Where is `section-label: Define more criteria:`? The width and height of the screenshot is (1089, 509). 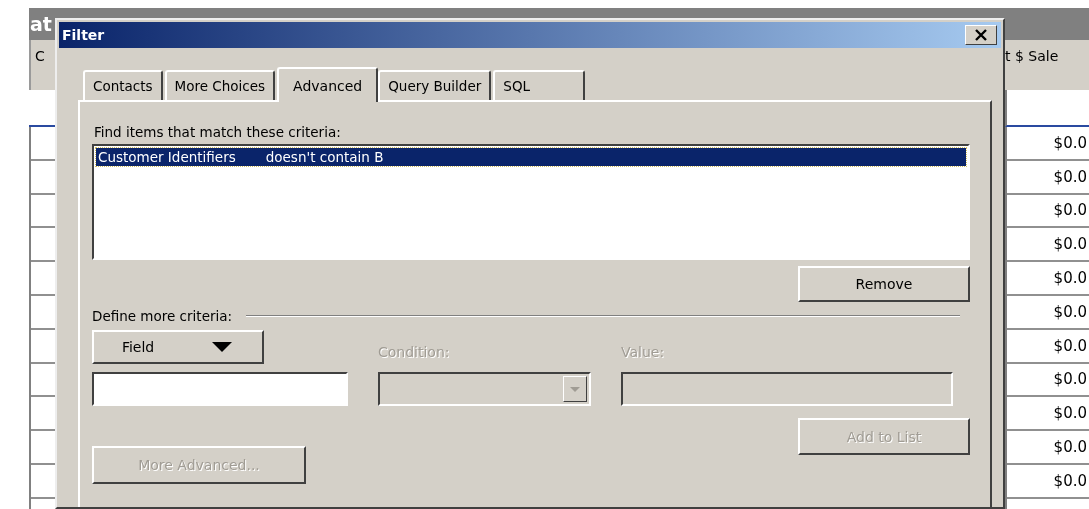 section-label: Define more criteria: is located at coordinates (162, 316).